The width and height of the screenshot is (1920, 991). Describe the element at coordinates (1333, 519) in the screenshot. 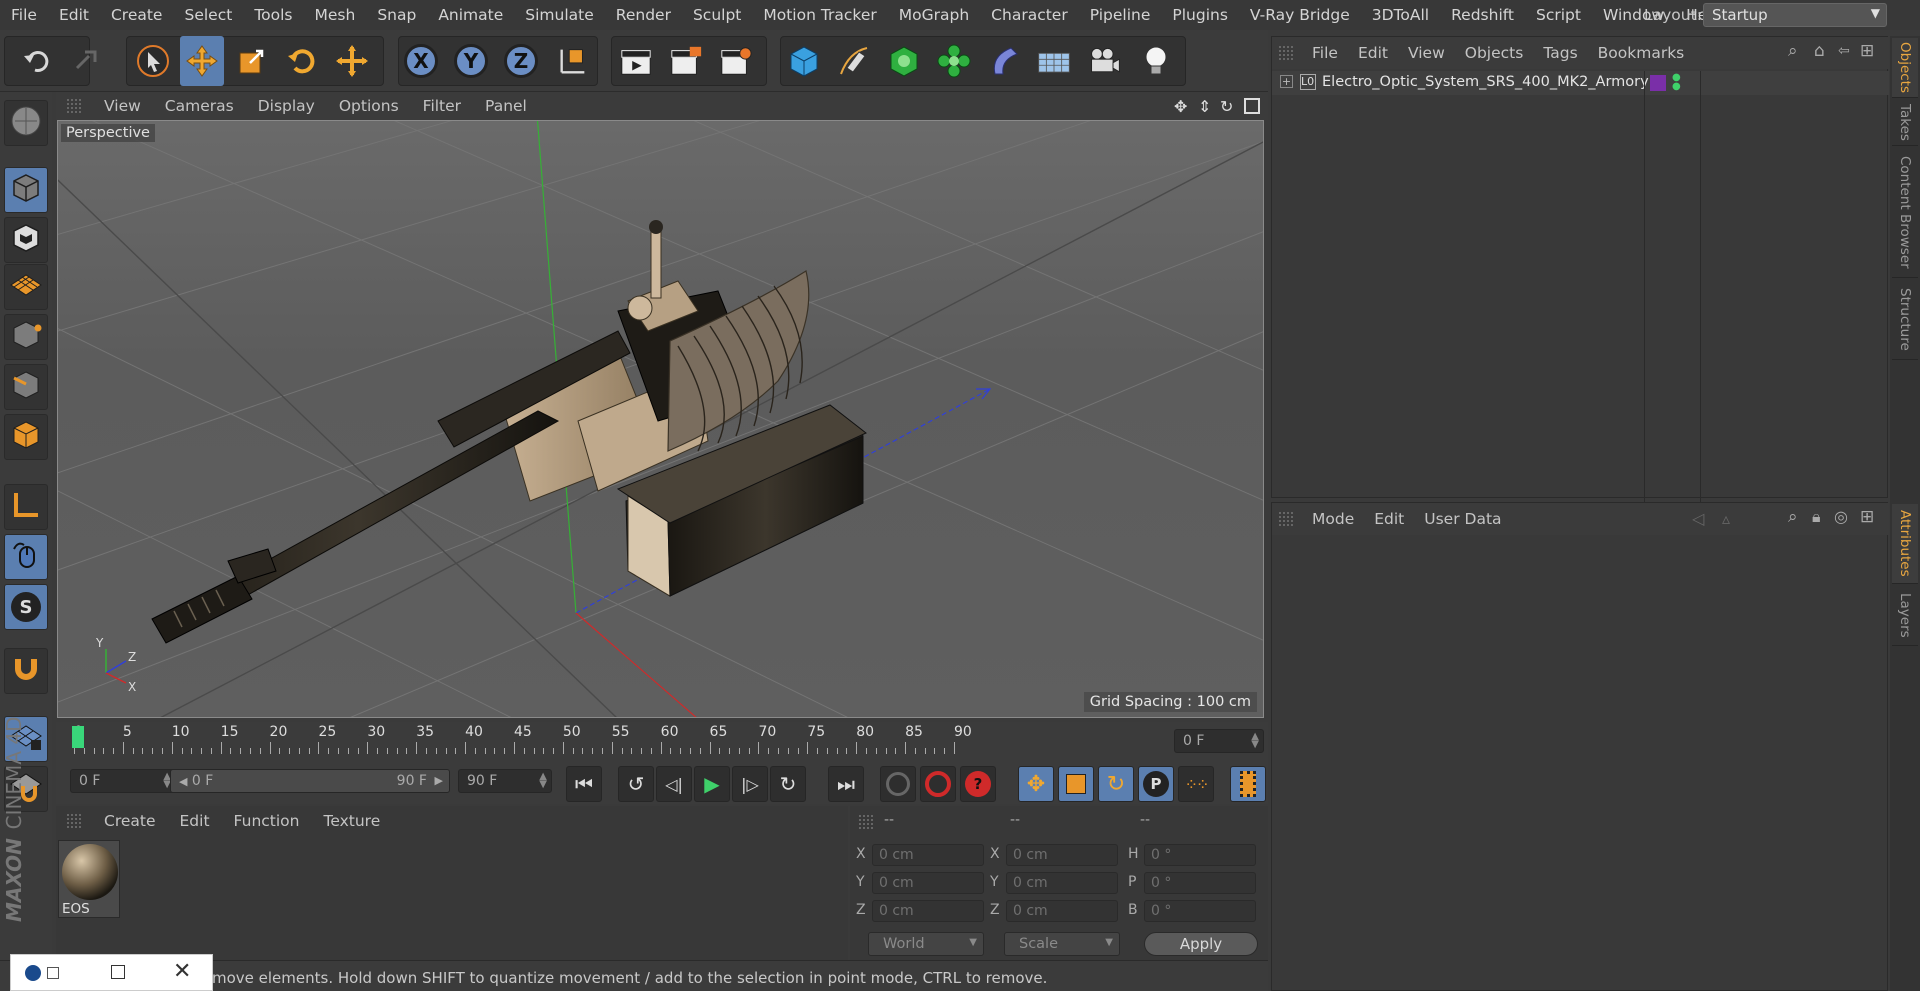

I see `attribute-menu-mode: Mode` at that location.